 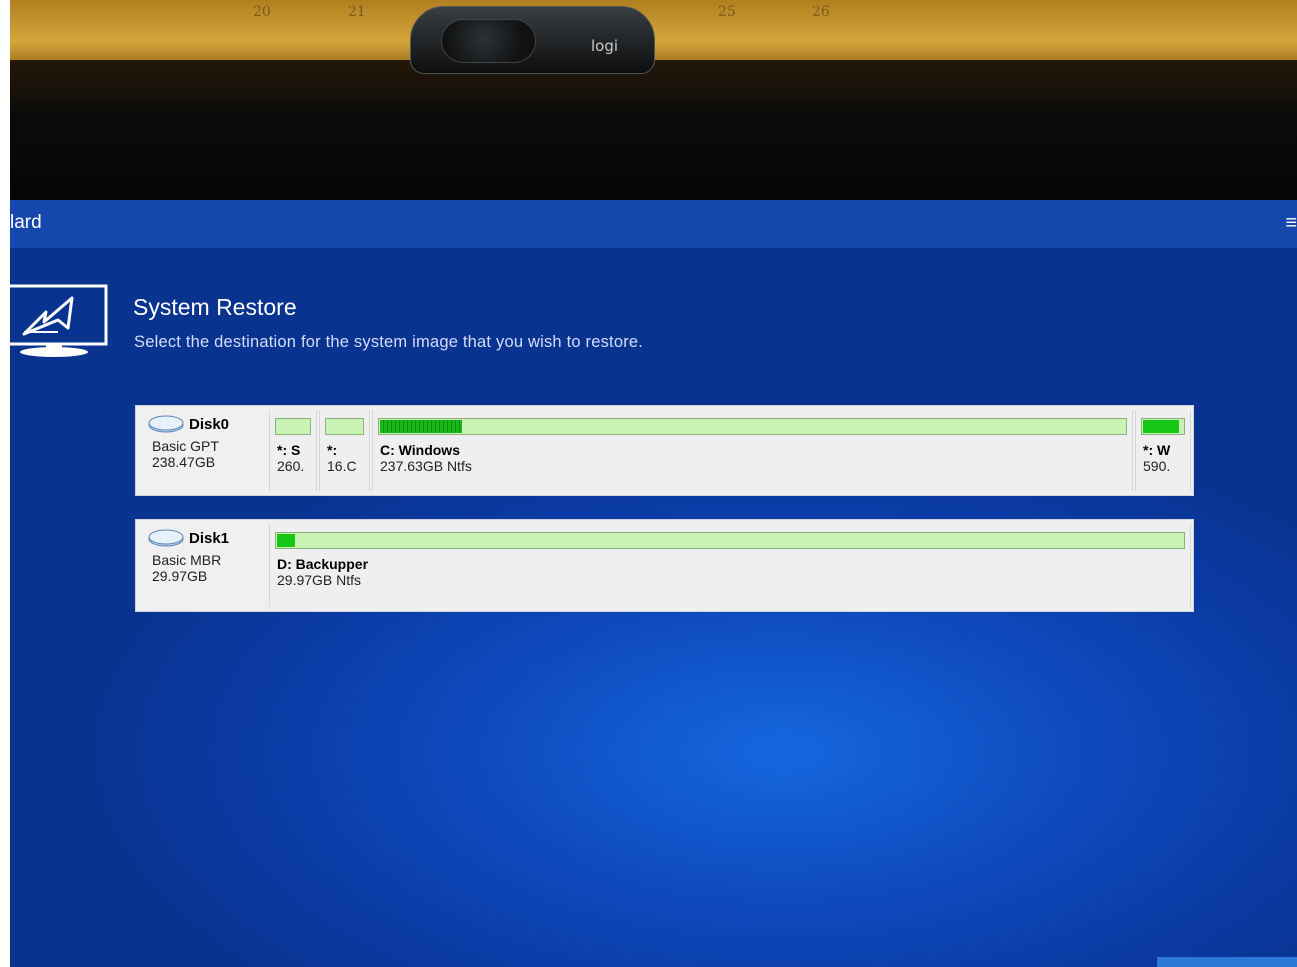 What do you see at coordinates (289, 450) in the screenshot?
I see `partition-label: *: S` at bounding box center [289, 450].